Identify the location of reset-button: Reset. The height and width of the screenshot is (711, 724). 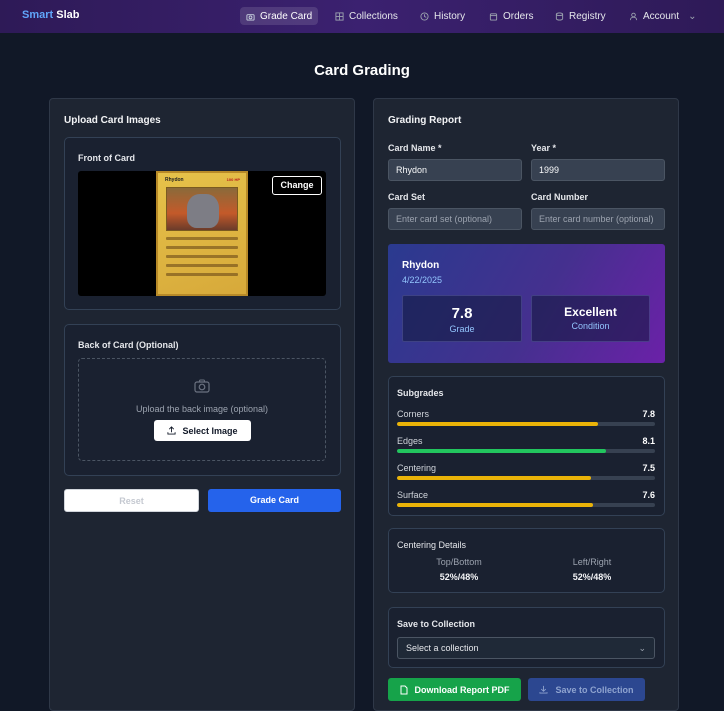
(131, 500).